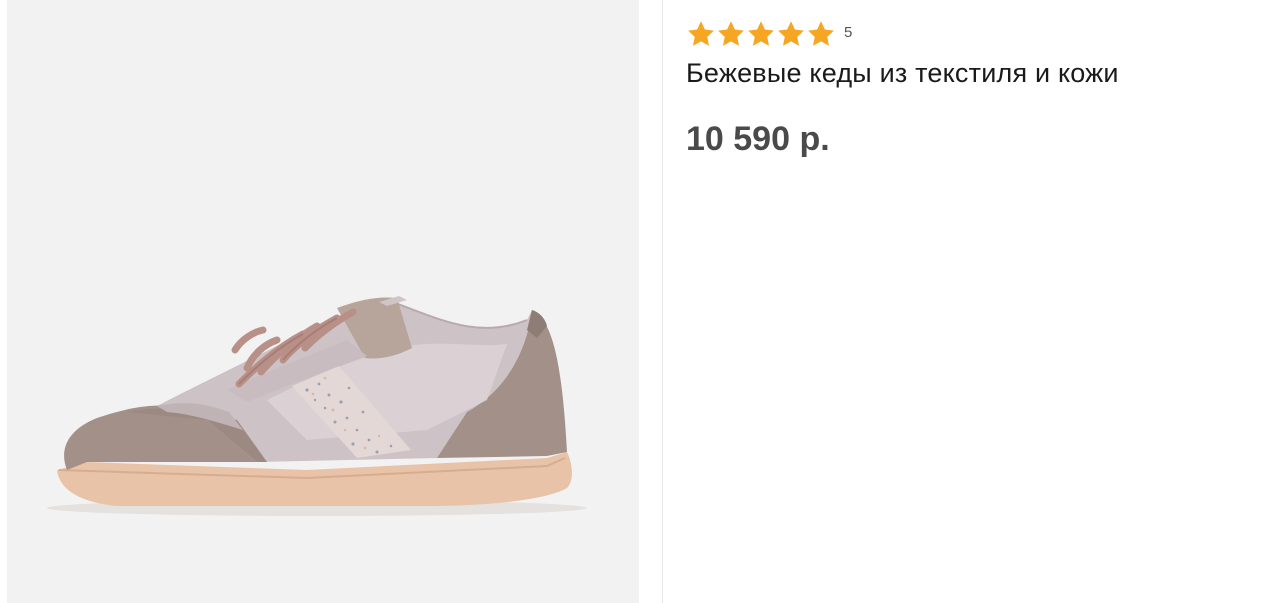 This screenshot has height=603, width=1269. Describe the element at coordinates (662, 301) in the screenshot. I see `column-divider` at that location.